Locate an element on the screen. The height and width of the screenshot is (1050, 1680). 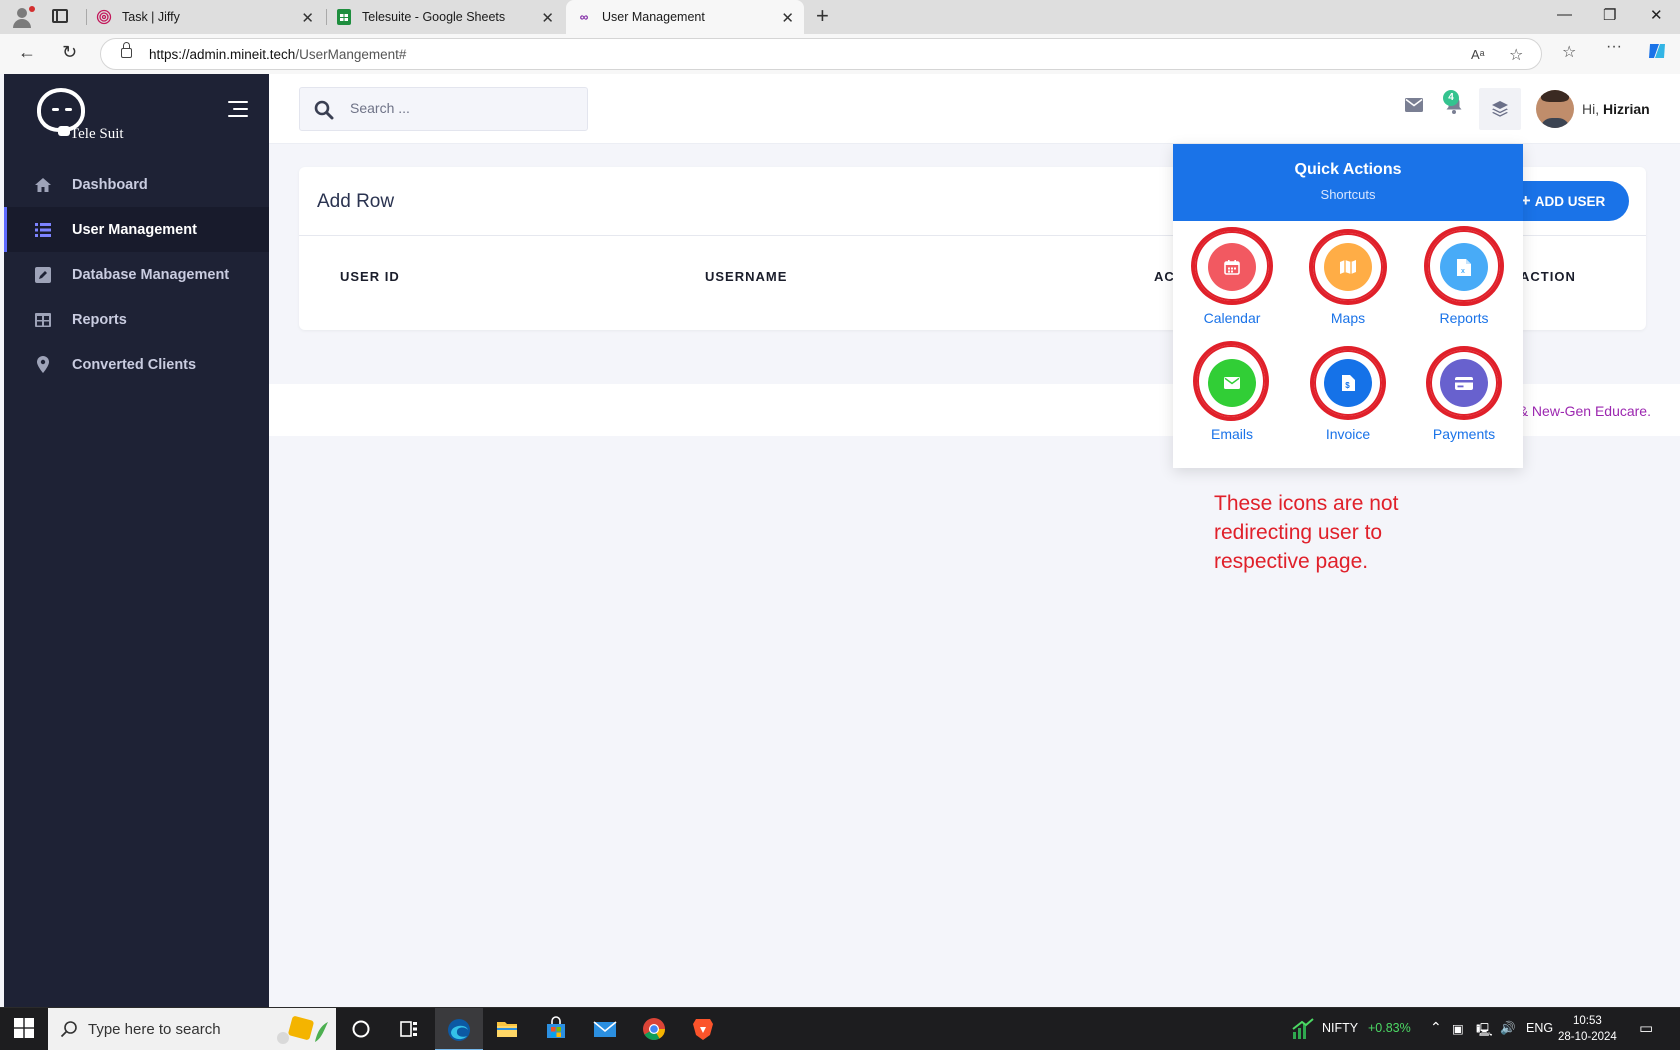
invoice-icon: $ is located at coordinates (1348, 383).